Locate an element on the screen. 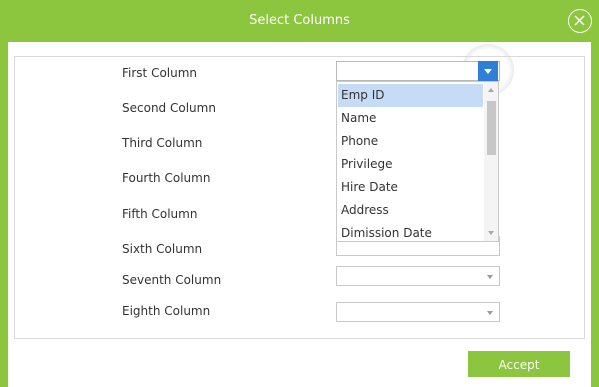 This screenshot has height=387, width=599. fourth-column-label: Fourth Column is located at coordinates (166, 178).